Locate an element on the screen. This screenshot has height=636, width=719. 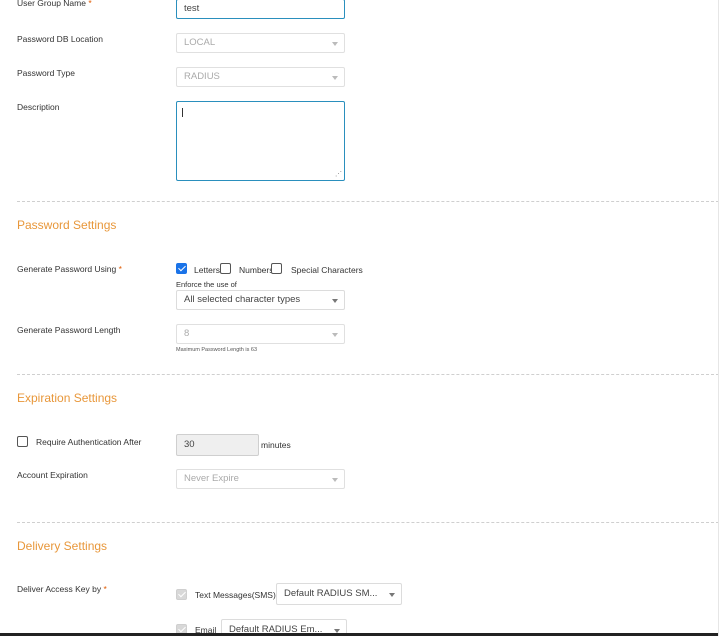
sms-label: Text Messages(SMS) is located at coordinates (235, 595).